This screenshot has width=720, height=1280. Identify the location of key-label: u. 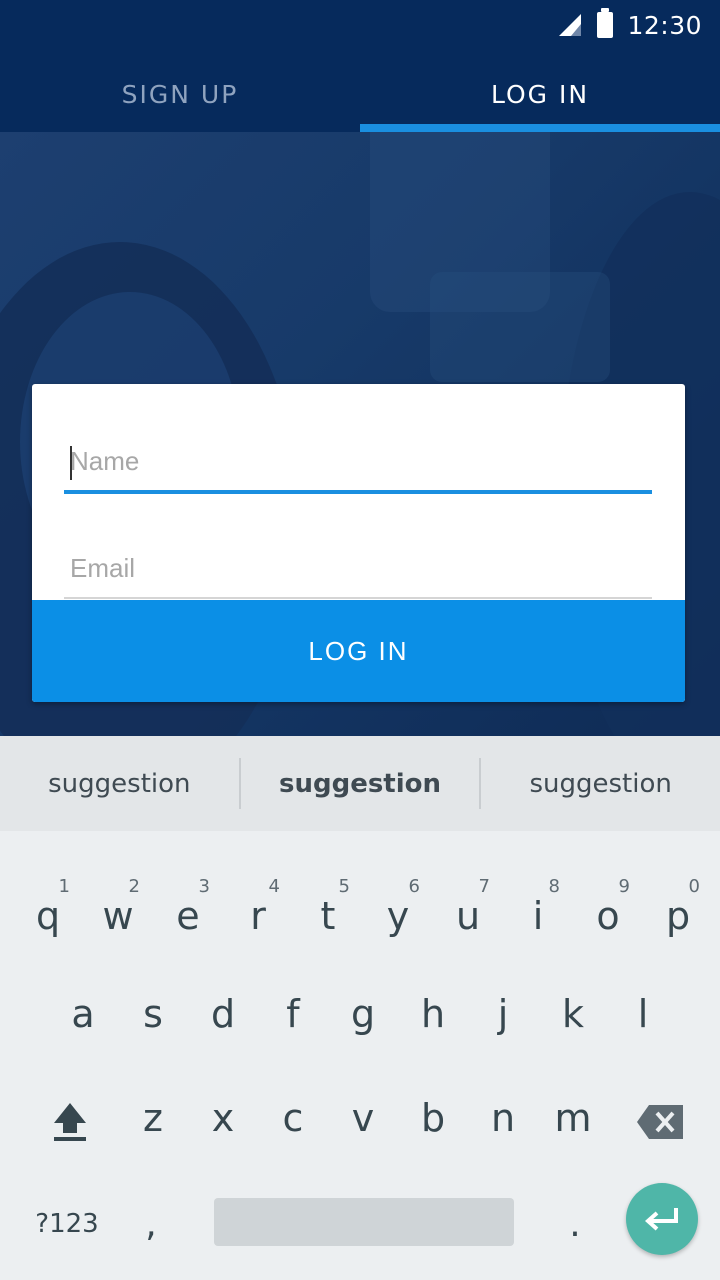
(468, 916).